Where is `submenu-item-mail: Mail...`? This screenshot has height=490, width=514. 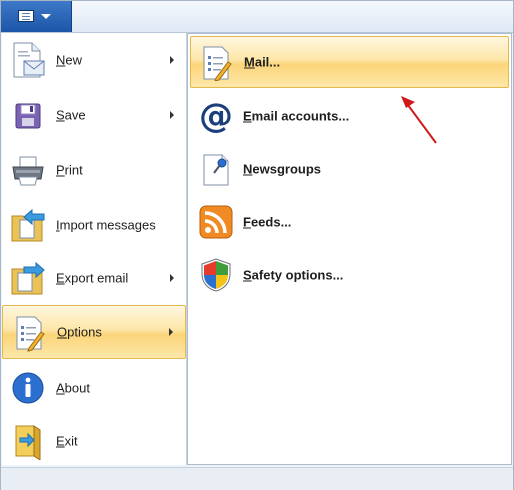 submenu-item-mail: Mail... is located at coordinates (349, 62).